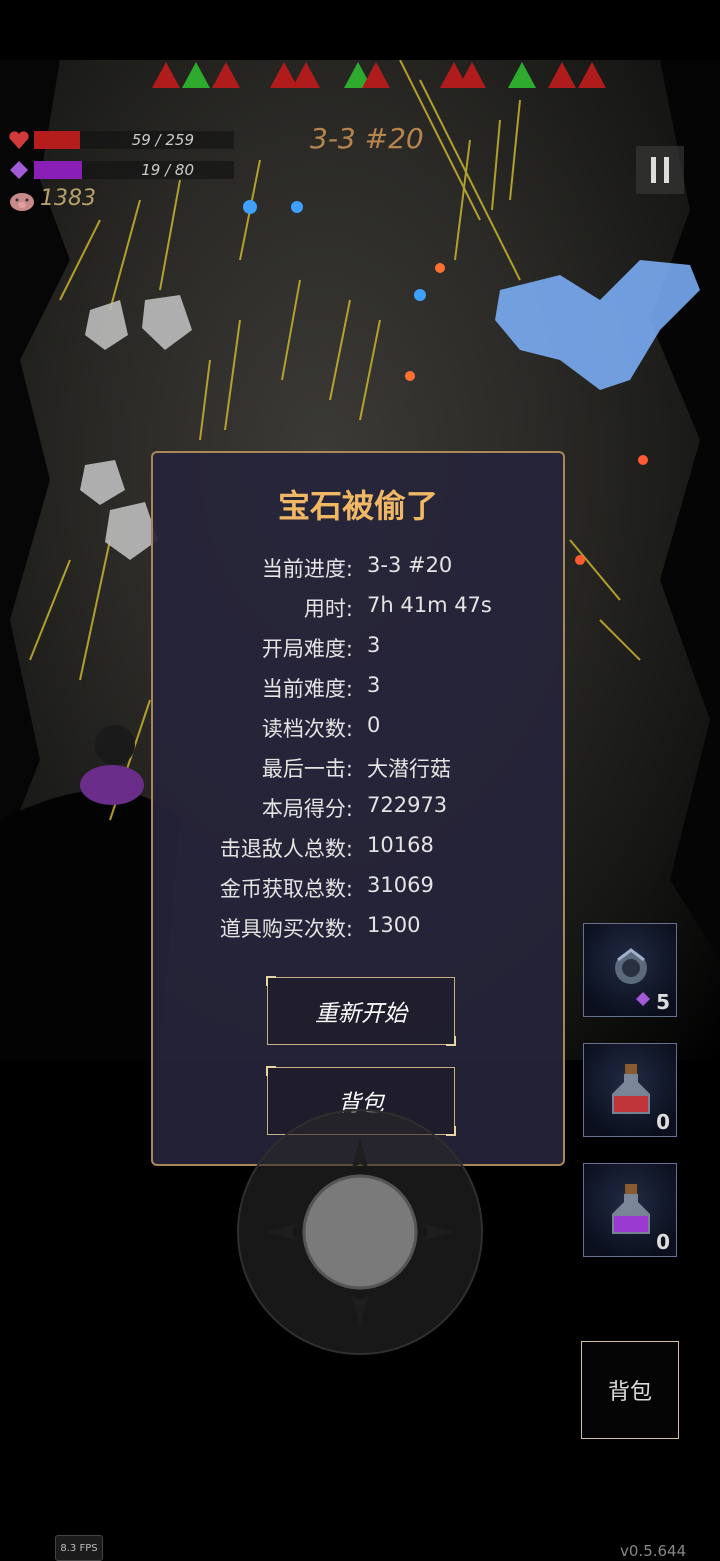 The width and height of the screenshot is (720, 1561). Describe the element at coordinates (358, 568) in the screenshot. I see `stat-row: 当前进度: 3-3 #20` at that location.